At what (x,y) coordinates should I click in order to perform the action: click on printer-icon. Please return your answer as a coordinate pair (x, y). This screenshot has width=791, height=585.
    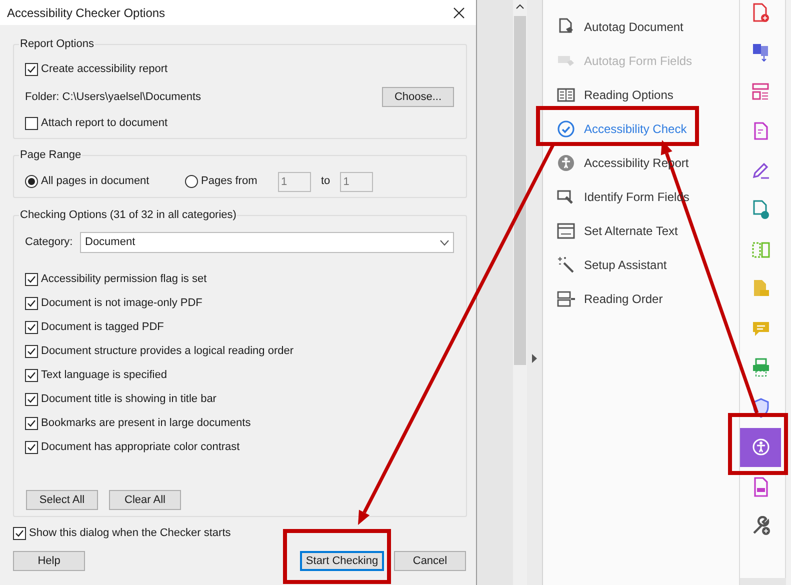
    Looking at the image, I should click on (760, 368).